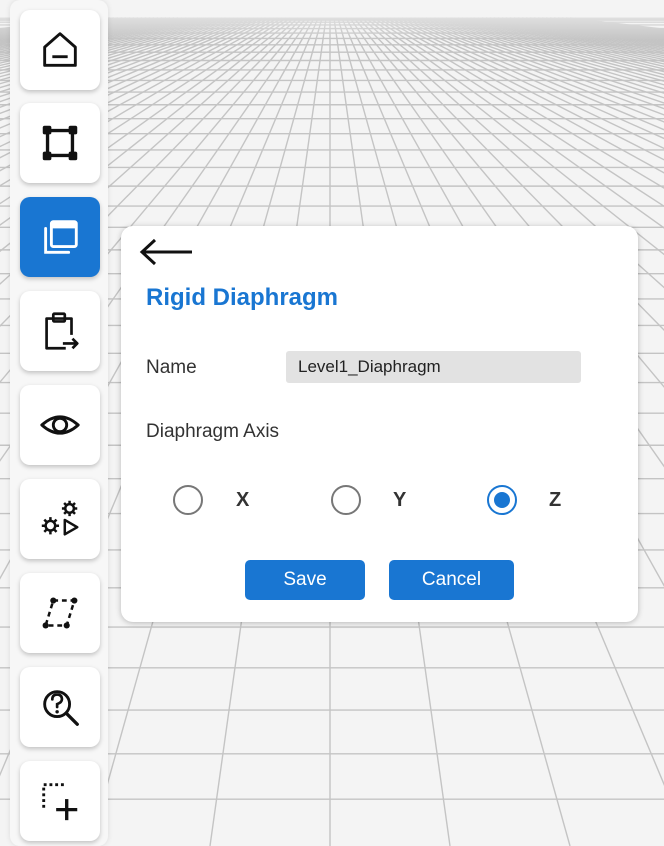 The image size is (664, 846). I want to click on axis-y-radio, so click(346, 500).